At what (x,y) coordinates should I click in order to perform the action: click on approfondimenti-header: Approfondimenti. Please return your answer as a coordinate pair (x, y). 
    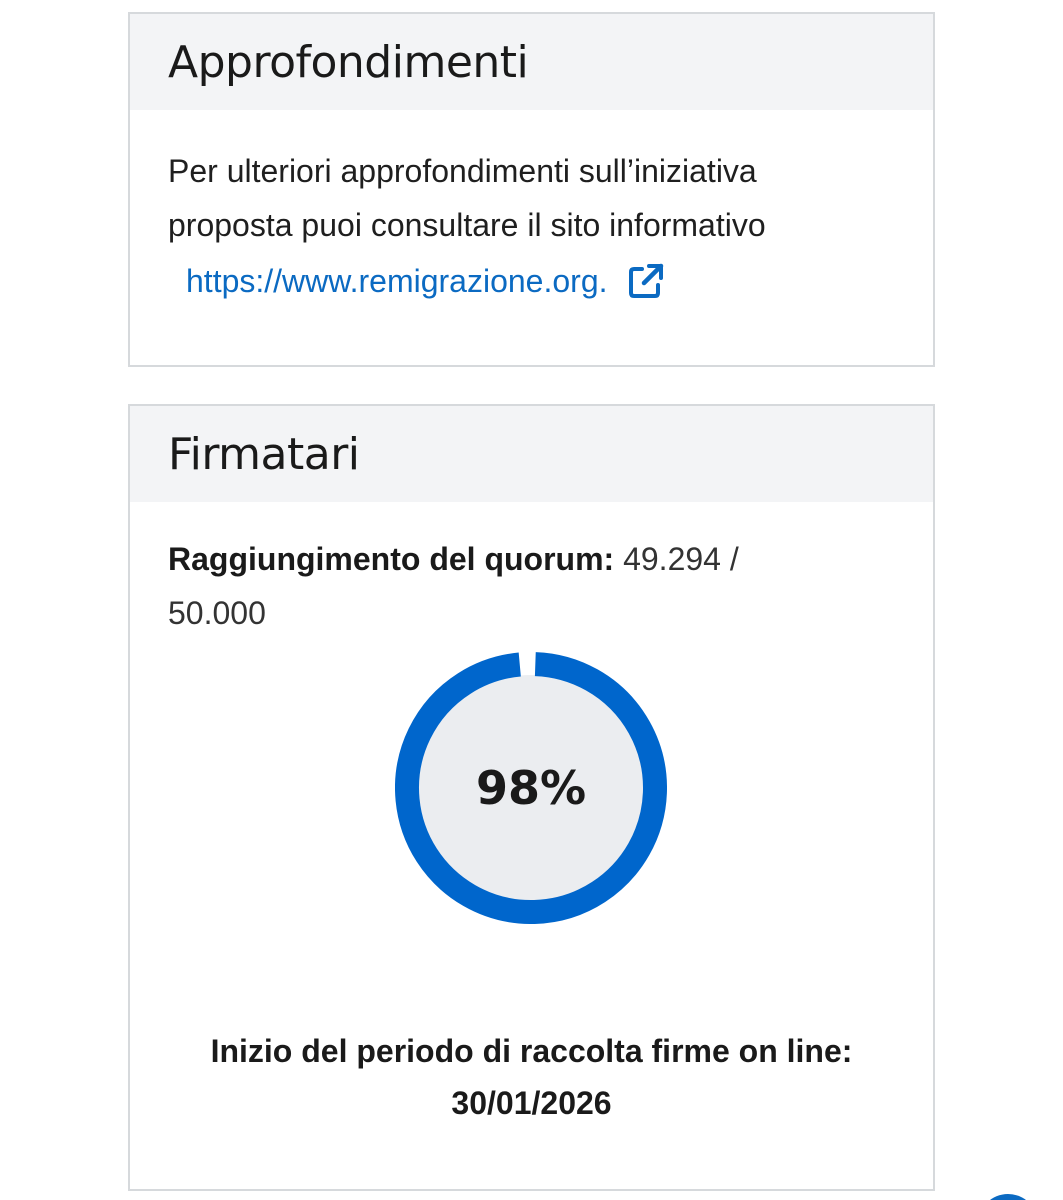
    Looking at the image, I should click on (531, 62).